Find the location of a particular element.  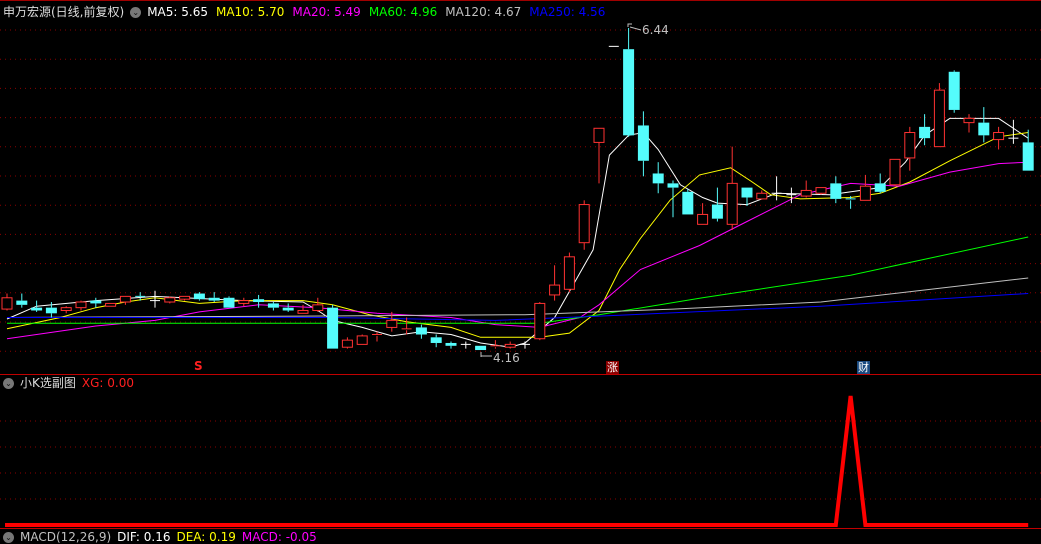

ma-label-3: MA60: 4.96 is located at coordinates (403, 12).